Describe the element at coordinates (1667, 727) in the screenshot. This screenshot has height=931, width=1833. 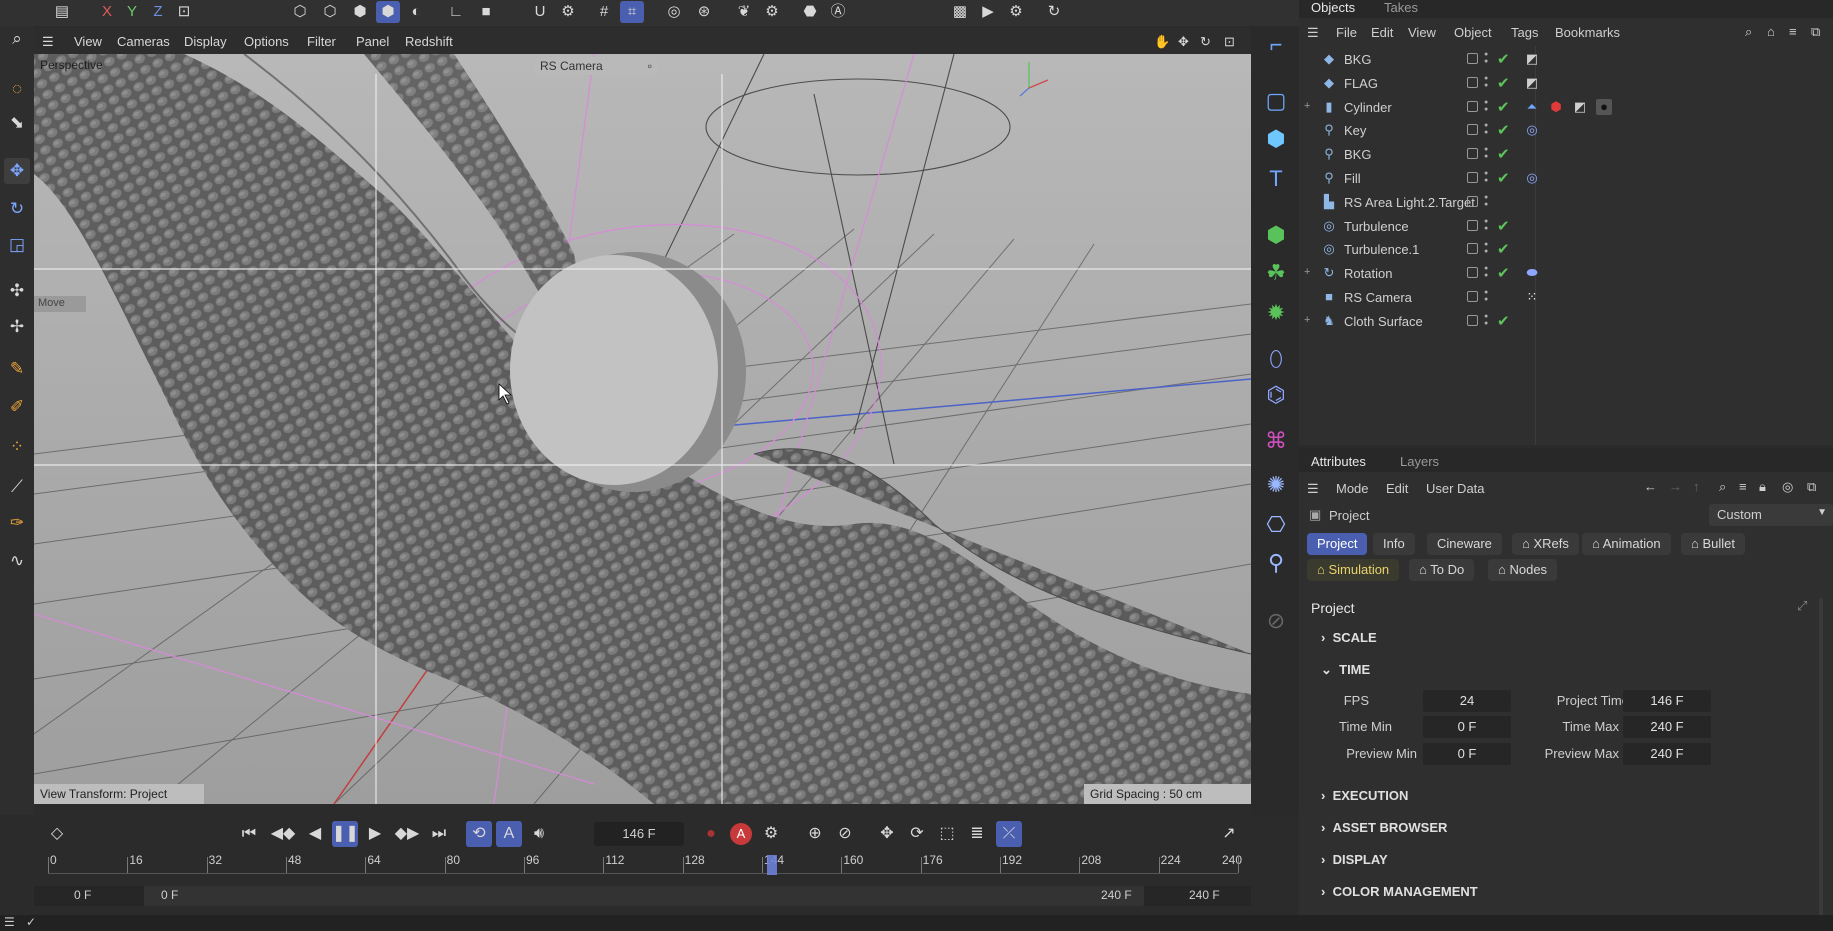
I see `time-max-field: 240 F` at that location.